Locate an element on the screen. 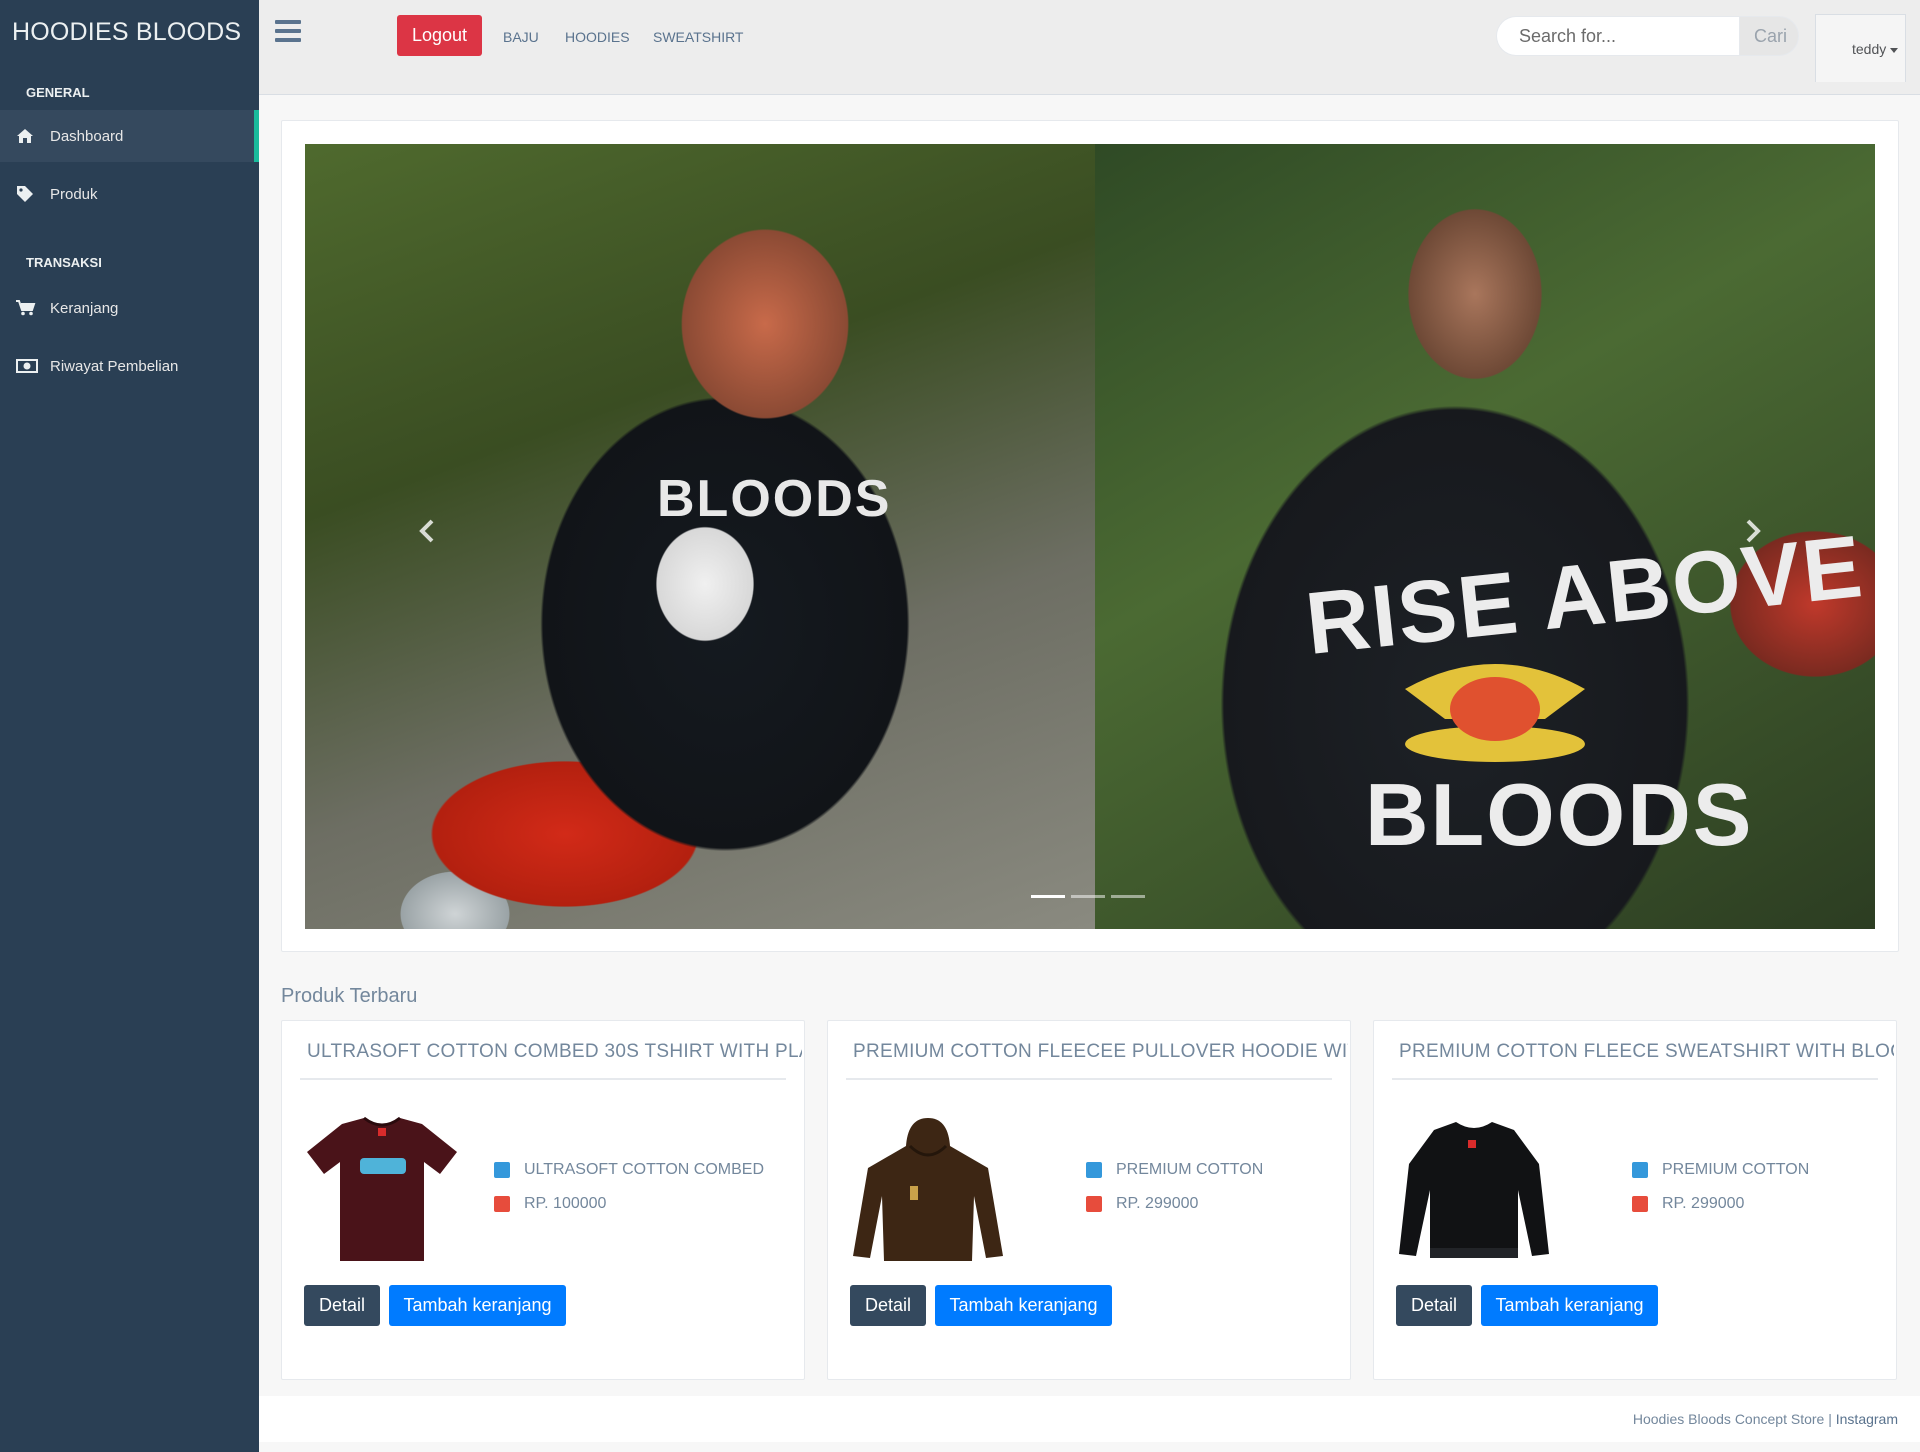 The height and width of the screenshot is (1452, 1920). product-image-maroon-tshirt is located at coordinates (382, 1188).